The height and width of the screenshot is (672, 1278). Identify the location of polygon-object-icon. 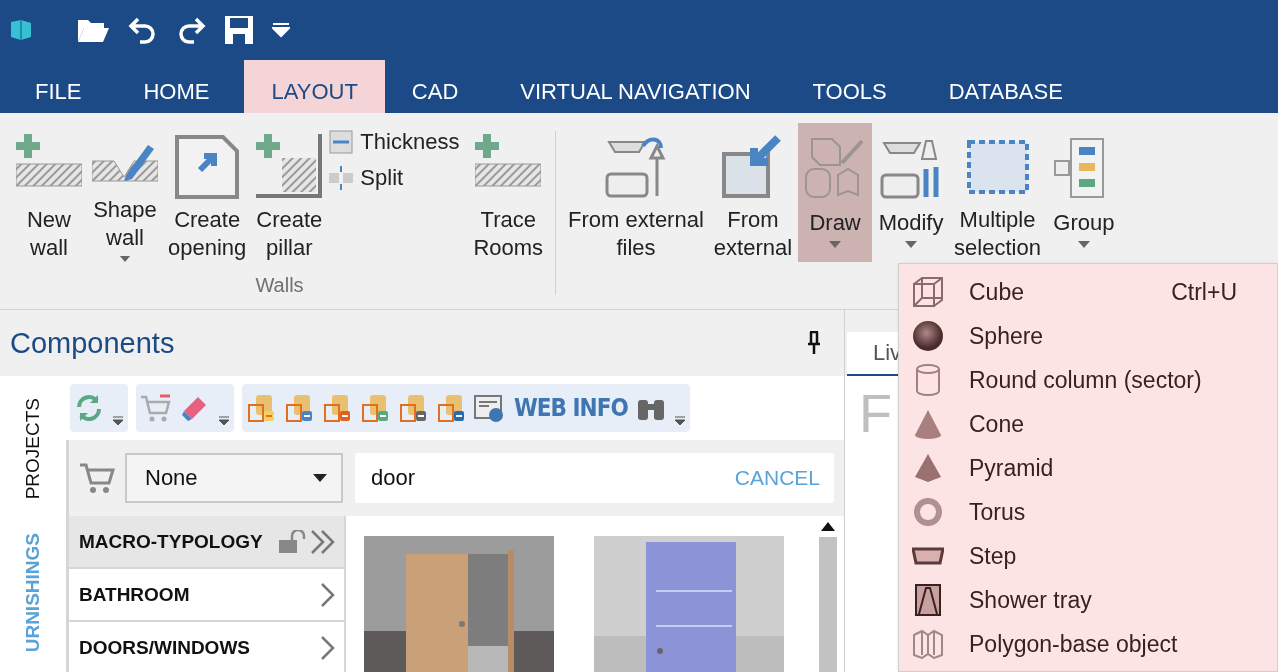
(928, 644).